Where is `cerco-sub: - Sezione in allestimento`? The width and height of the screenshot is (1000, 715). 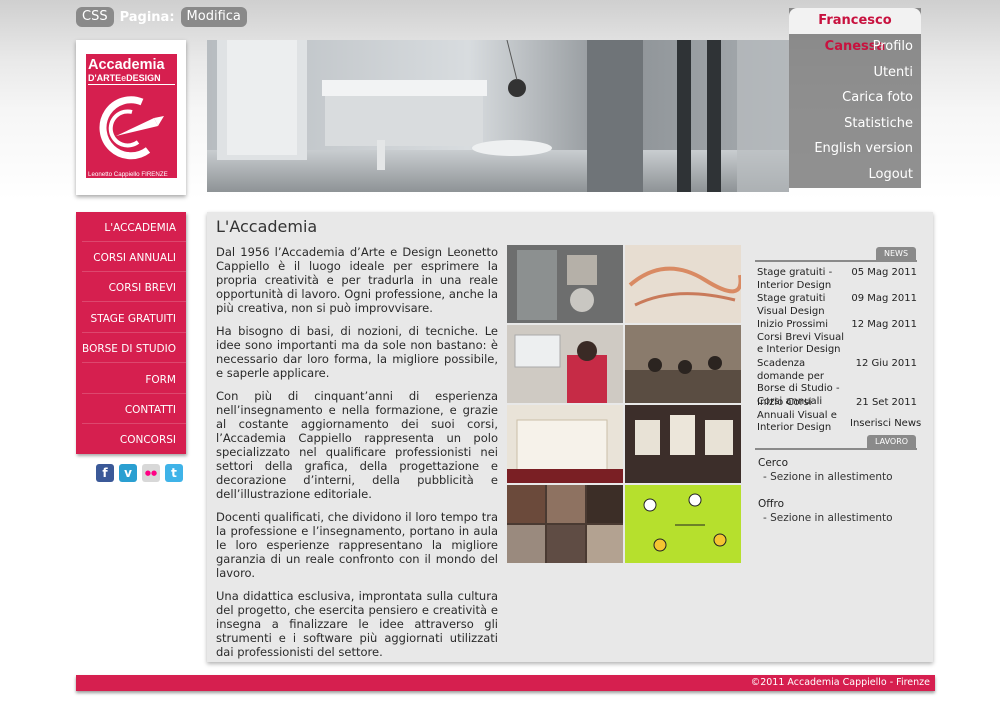 cerco-sub: - Sezione in allestimento is located at coordinates (828, 477).